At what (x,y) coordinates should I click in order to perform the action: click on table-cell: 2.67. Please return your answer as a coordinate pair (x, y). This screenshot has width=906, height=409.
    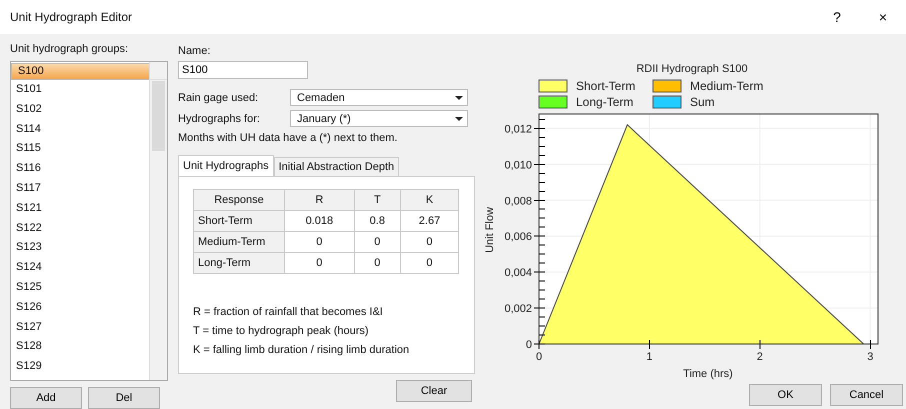
    Looking at the image, I should click on (429, 221).